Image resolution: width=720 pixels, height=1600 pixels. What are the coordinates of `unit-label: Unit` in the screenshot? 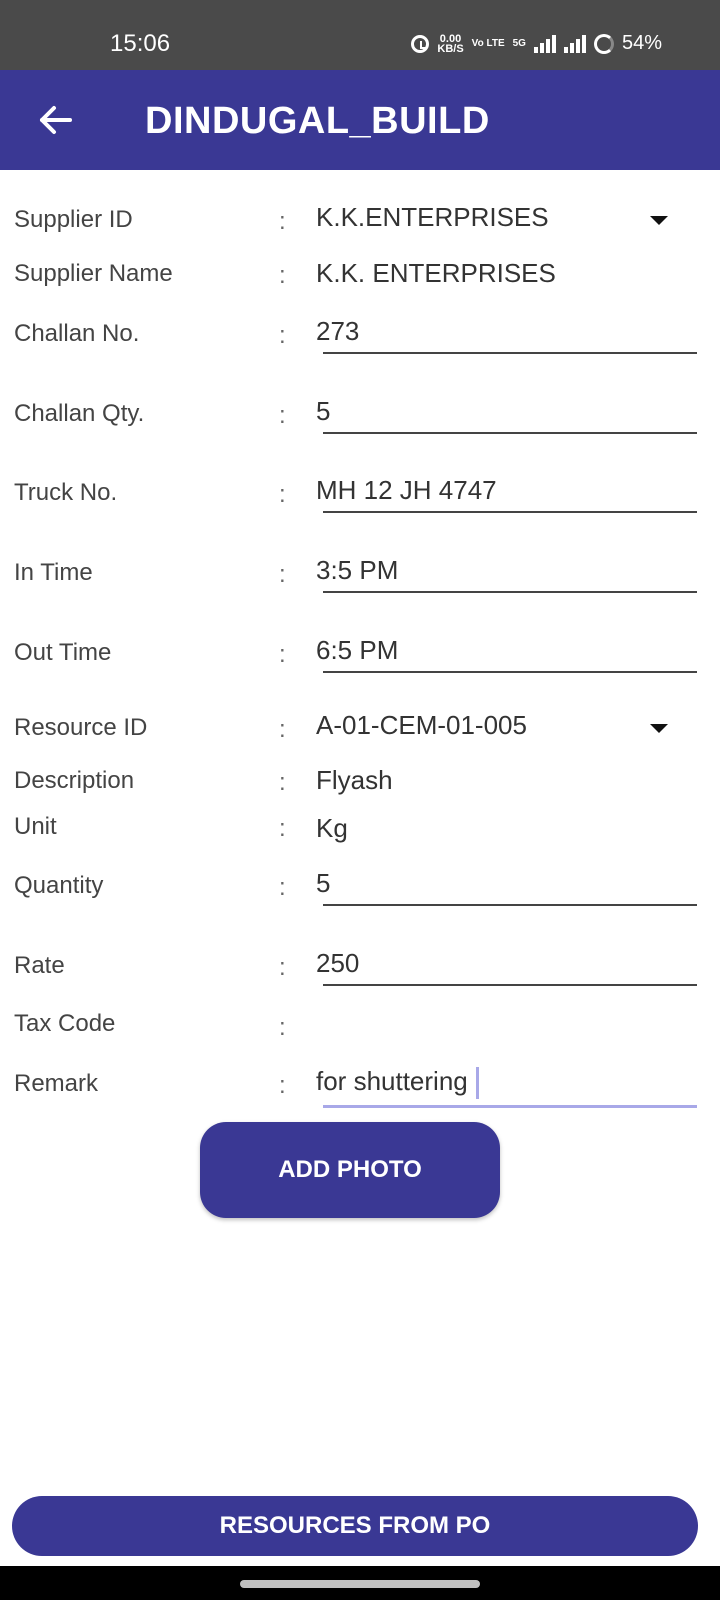 It's located at (35, 826).